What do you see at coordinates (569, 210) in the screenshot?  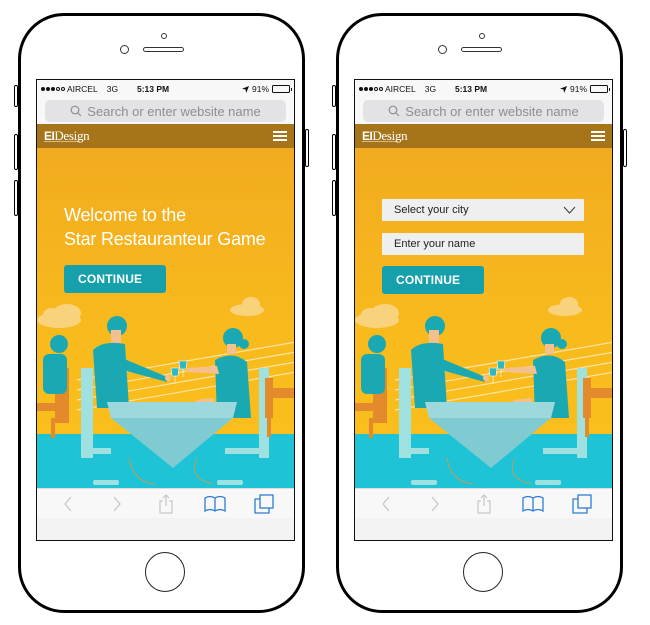 I see `chevron-down-icon` at bounding box center [569, 210].